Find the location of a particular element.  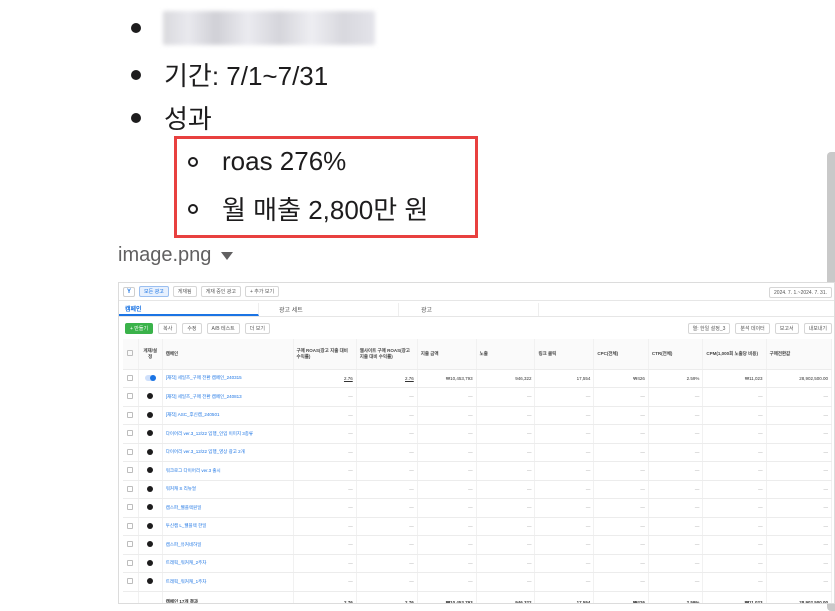

total-roas: 2.76 is located at coordinates (325, 597).